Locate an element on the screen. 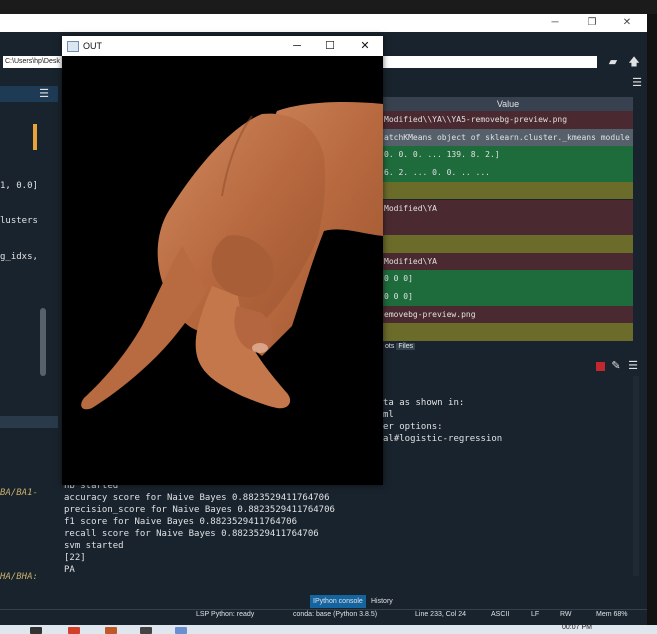 This screenshot has height=634, width=657. pane-menu-icon: ☰ is located at coordinates (637, 83).